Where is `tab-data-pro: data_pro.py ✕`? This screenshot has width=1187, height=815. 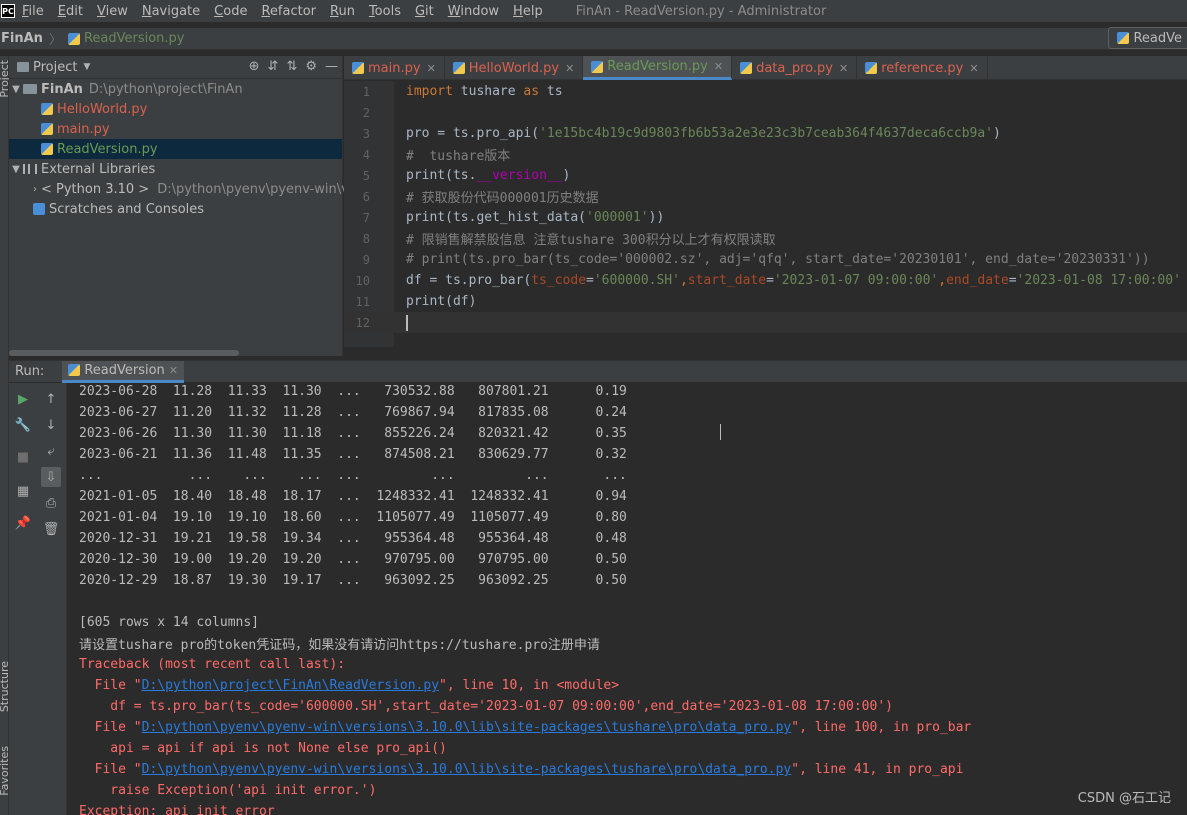
tab-data-pro: data_pro.py ✕ is located at coordinates (795, 68).